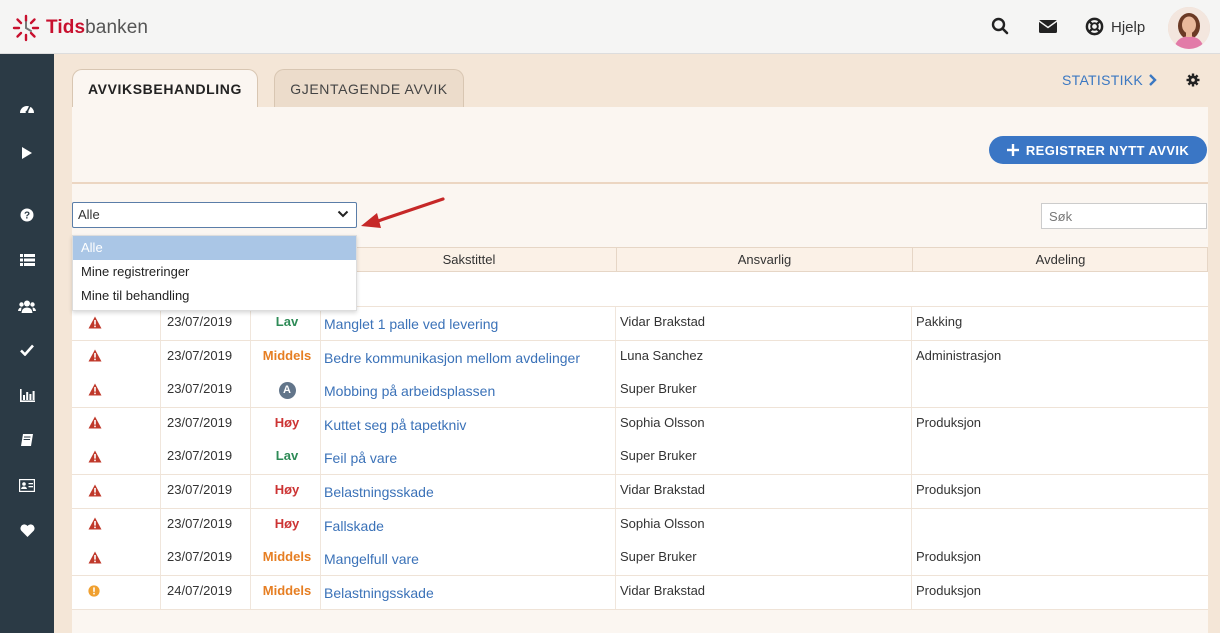  I want to click on responsible-cell: Super Bruker, so click(658, 557).